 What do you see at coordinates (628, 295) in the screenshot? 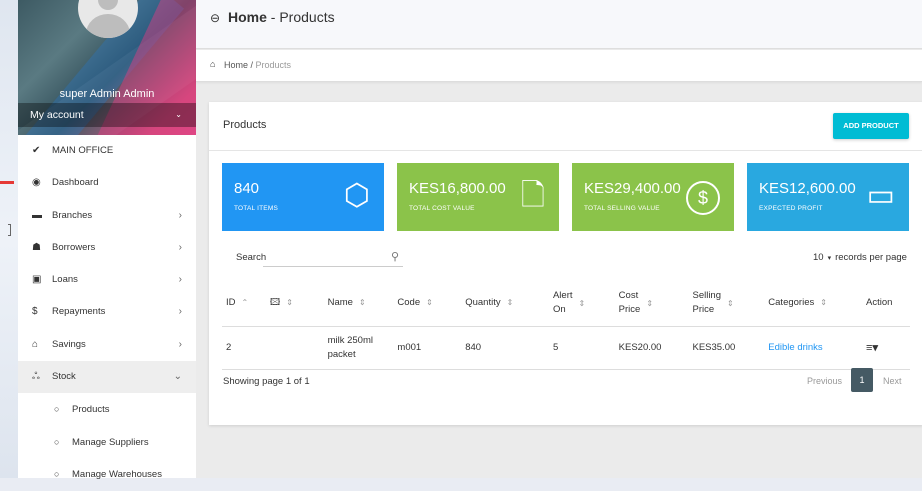
I see `col-label: Cost` at bounding box center [628, 295].